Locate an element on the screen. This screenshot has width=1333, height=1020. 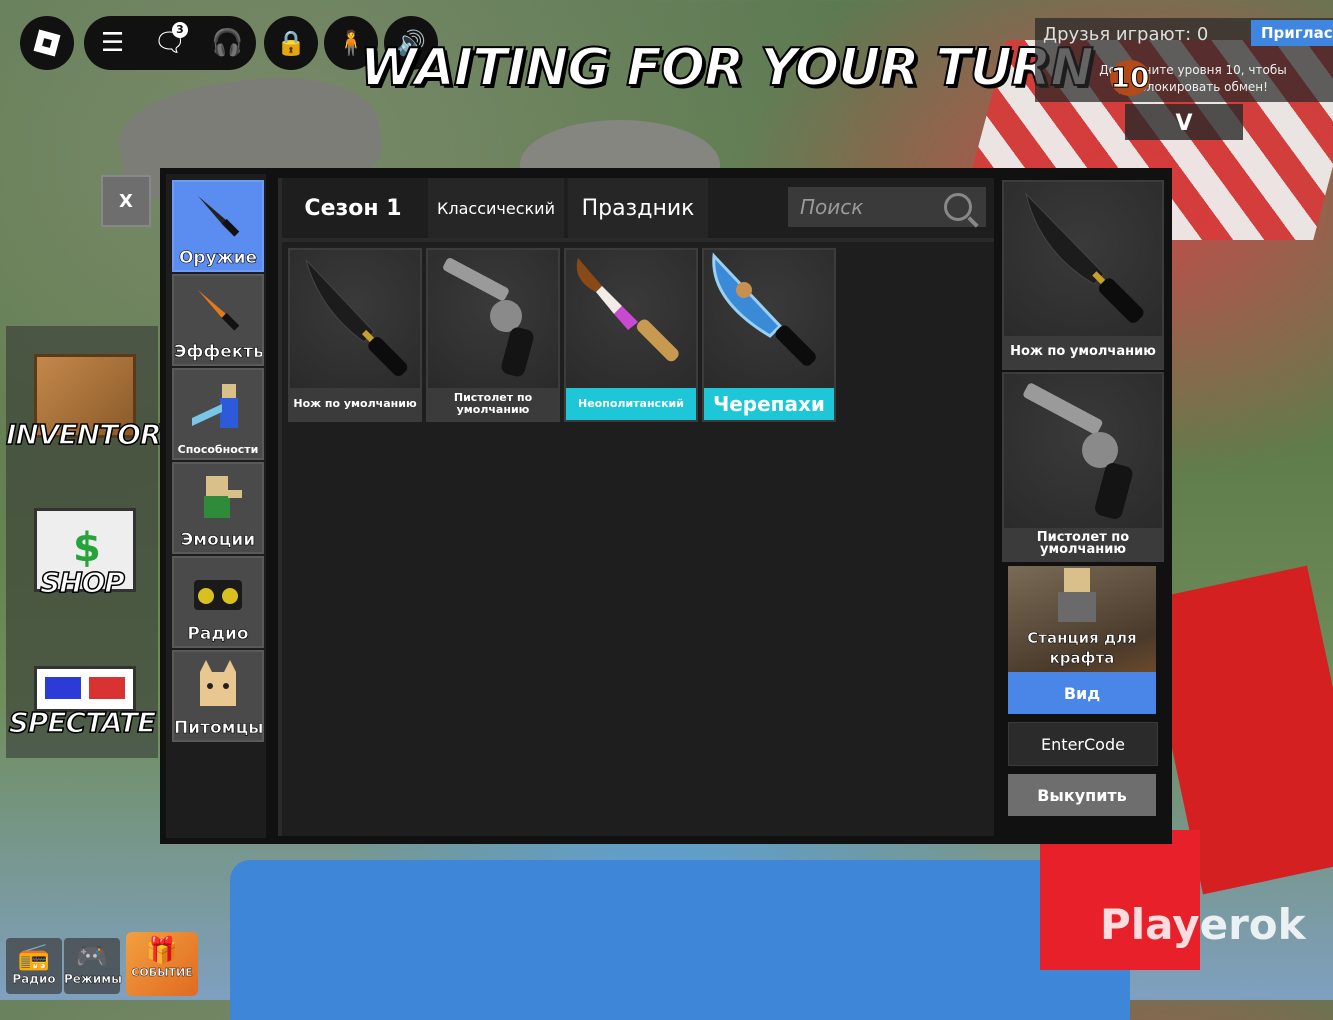
invite-button: Пригласить is located at coordinates (1292, 33).